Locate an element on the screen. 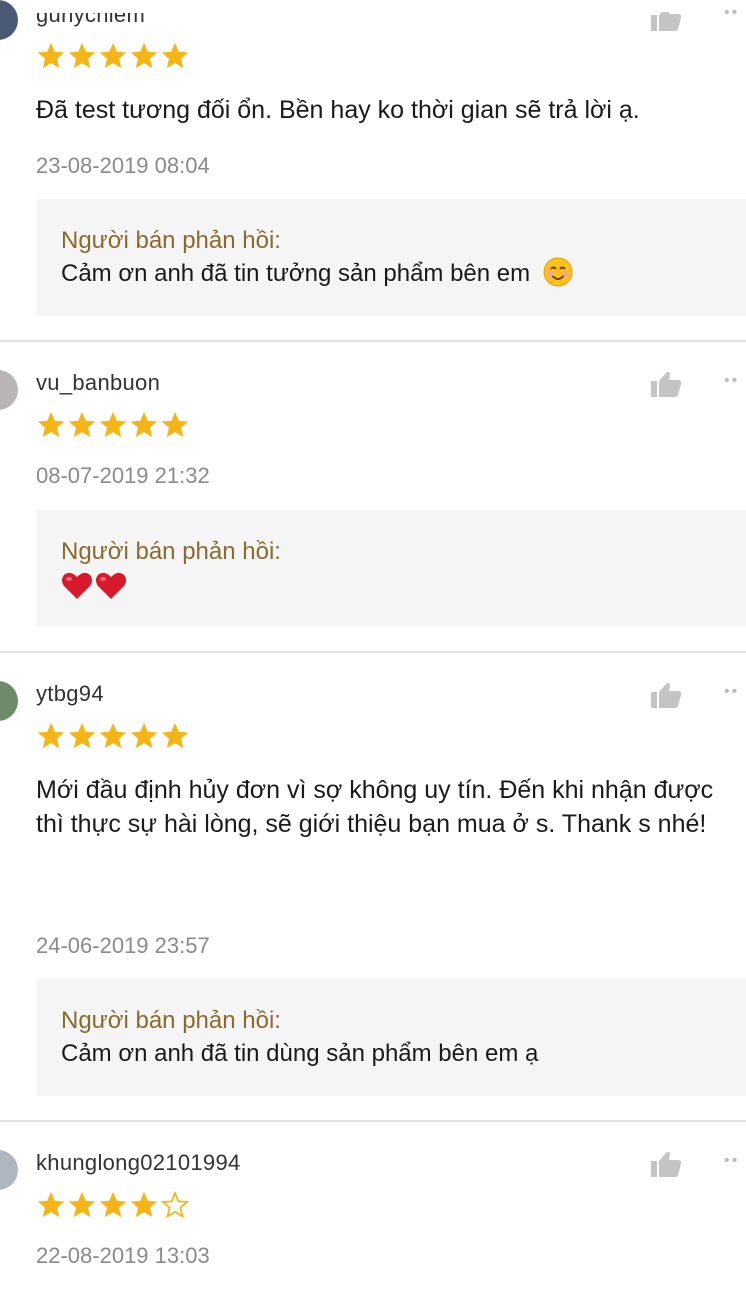 The image size is (746, 1300). seller-reply-message: Cảm ơn anh đã tin tưởng sản phẩm bên em is located at coordinates (296, 273).